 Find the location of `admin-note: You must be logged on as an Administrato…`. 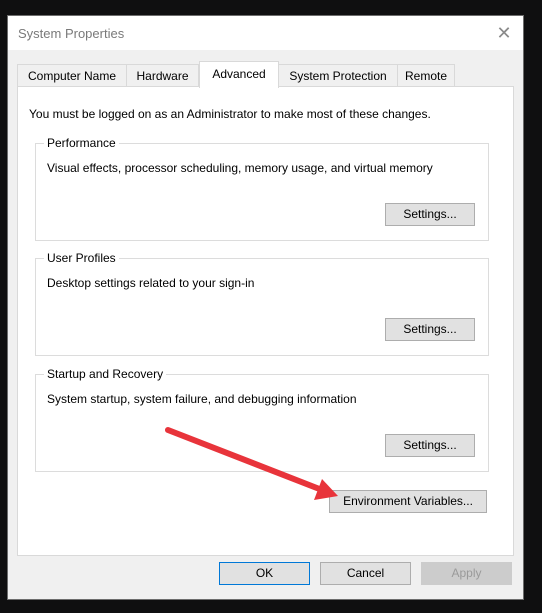

admin-note: You must be logged on as an Administrato… is located at coordinates (230, 114).